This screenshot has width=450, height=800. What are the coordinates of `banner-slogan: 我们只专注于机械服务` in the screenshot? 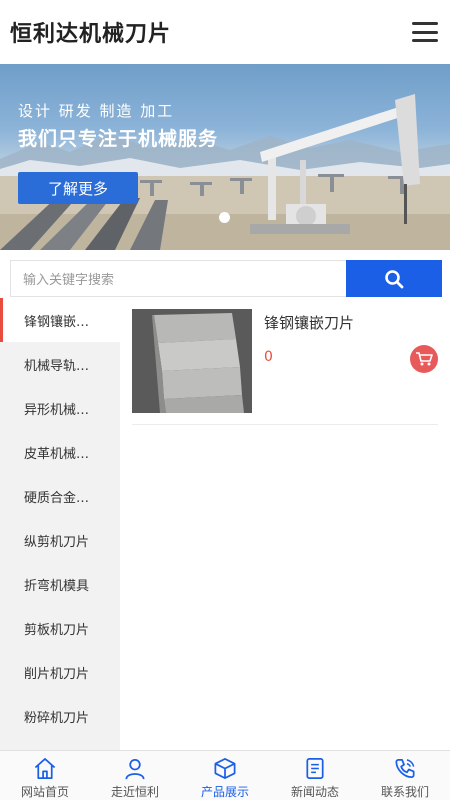 It's located at (118, 139).